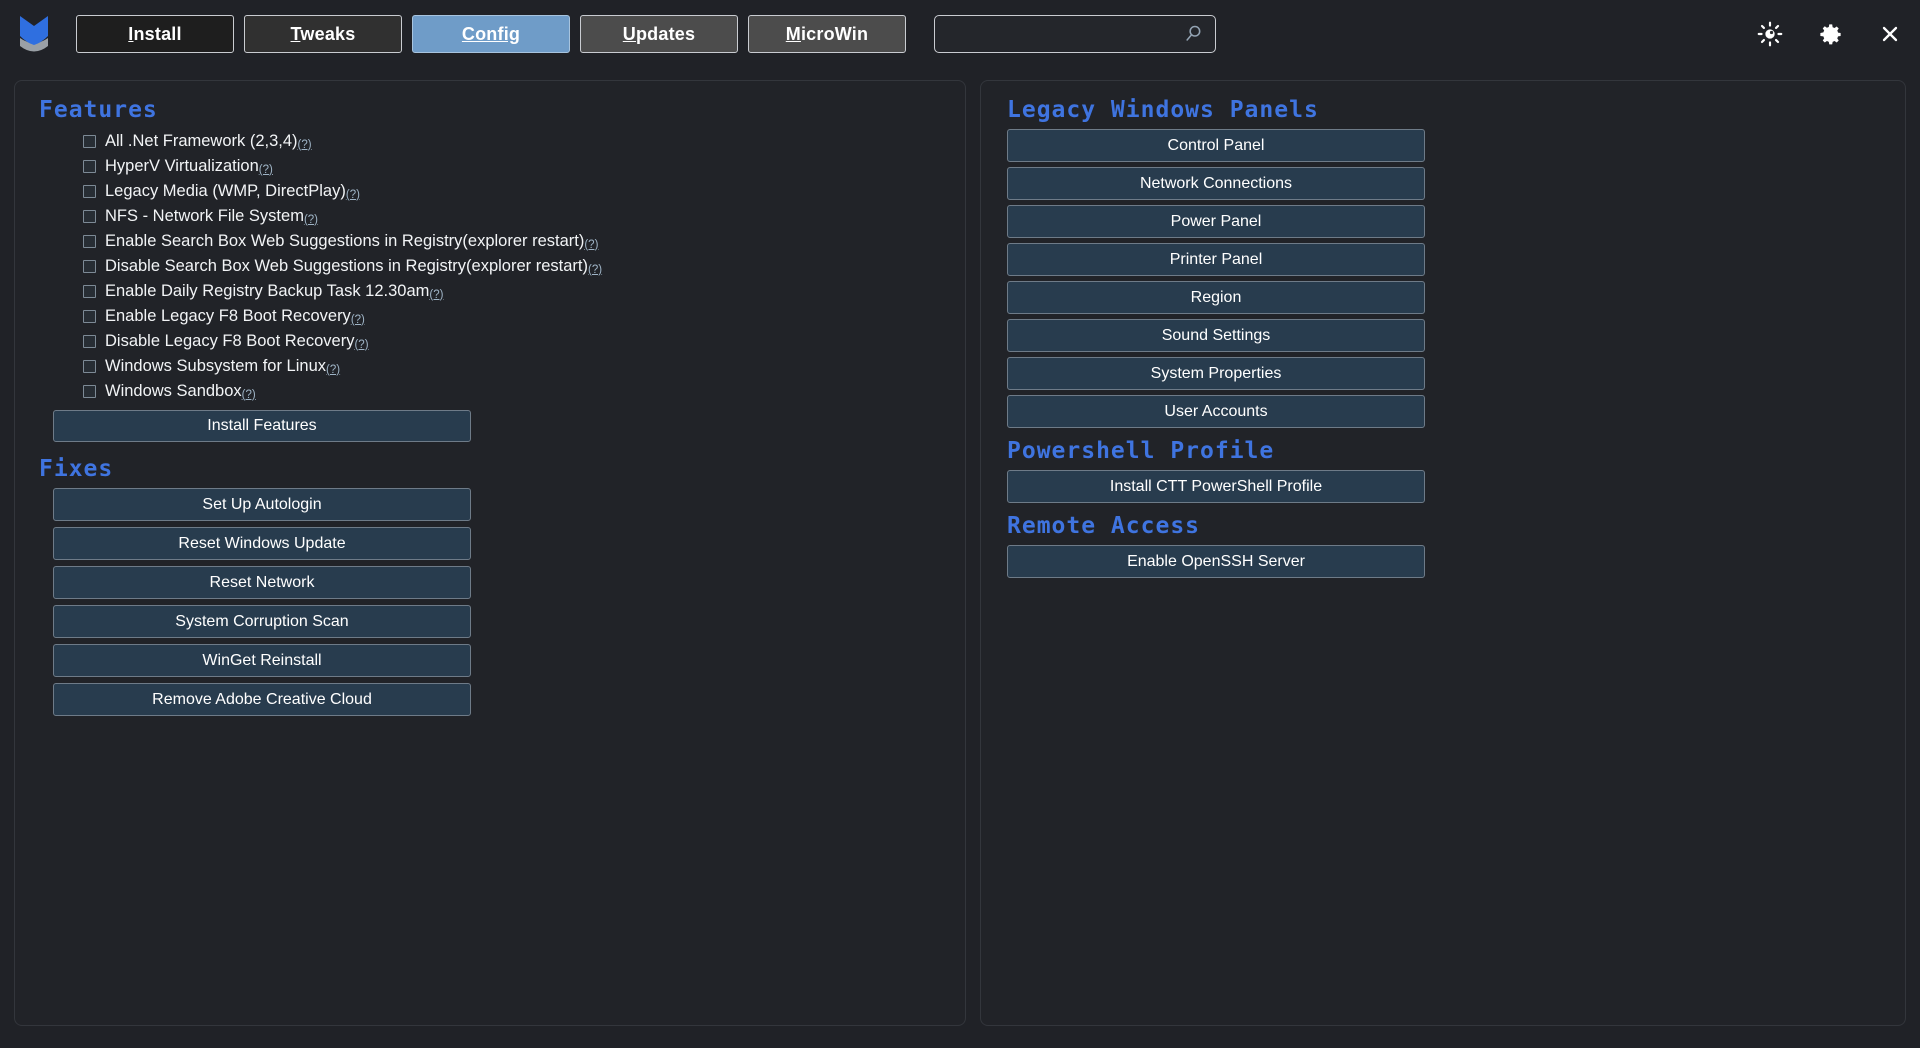 This screenshot has height=1048, width=1920. Describe the element at coordinates (516, 366) in the screenshot. I see `feature-checkbox-row: Windows Subsystem for Linux (?)` at that location.